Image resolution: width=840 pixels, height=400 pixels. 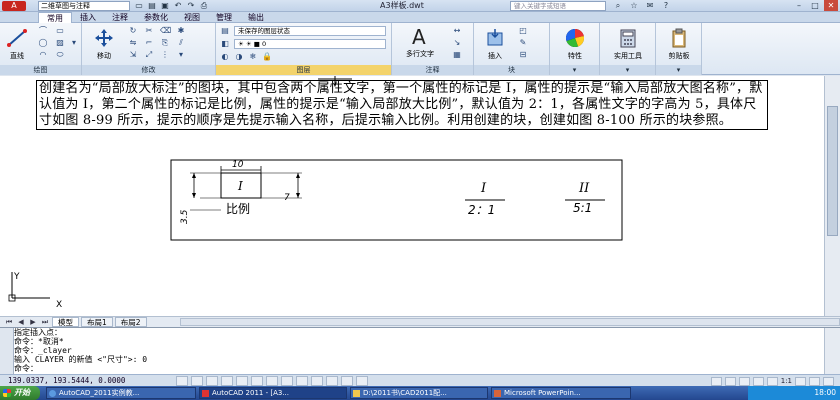 What do you see at coordinates (678, 70) in the screenshot?
I see `clipboard-panel-title: ▾` at bounding box center [678, 70].